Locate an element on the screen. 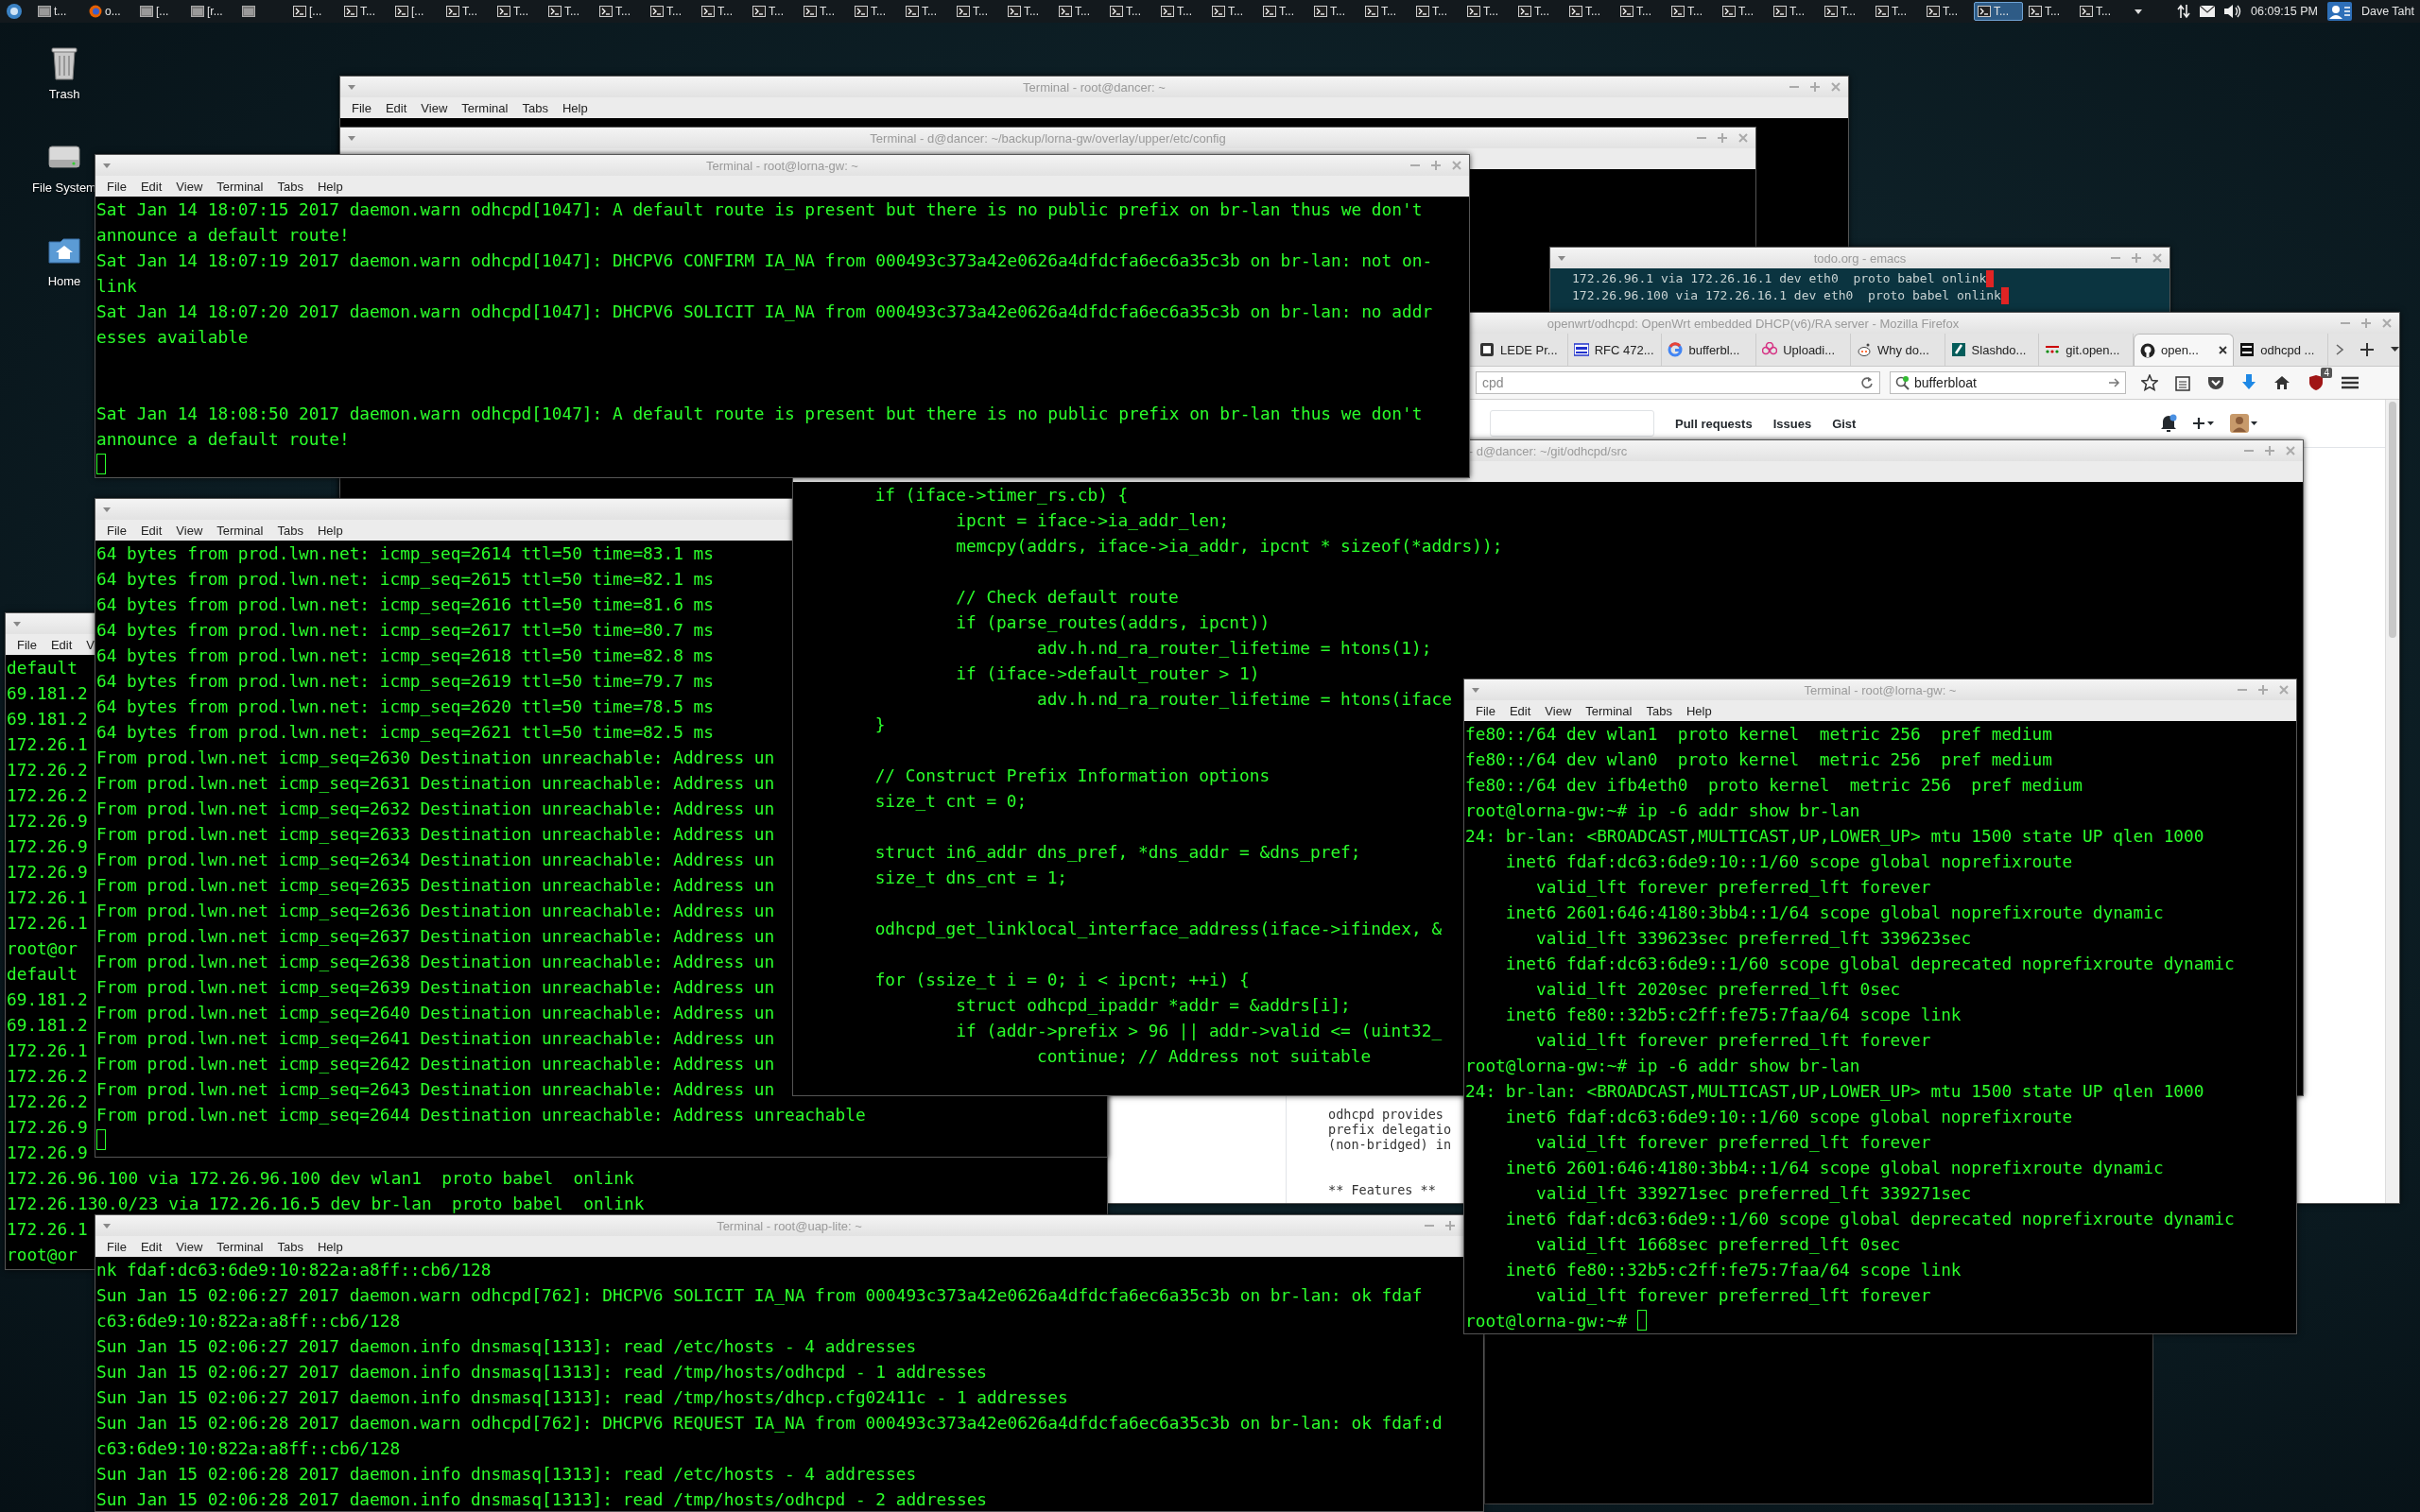 The width and height of the screenshot is (2420, 1512). close-icon is located at coordinates (2224, 350).